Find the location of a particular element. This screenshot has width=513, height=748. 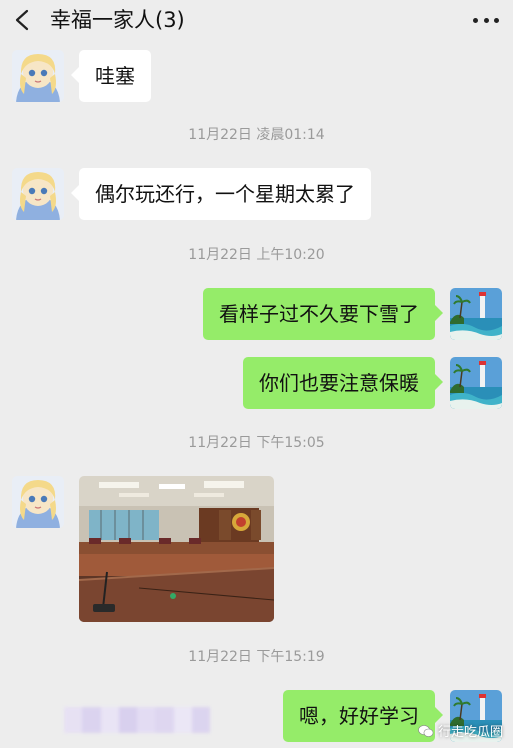

watermark: 行走吃瓜圈 is located at coordinates (460, 730).